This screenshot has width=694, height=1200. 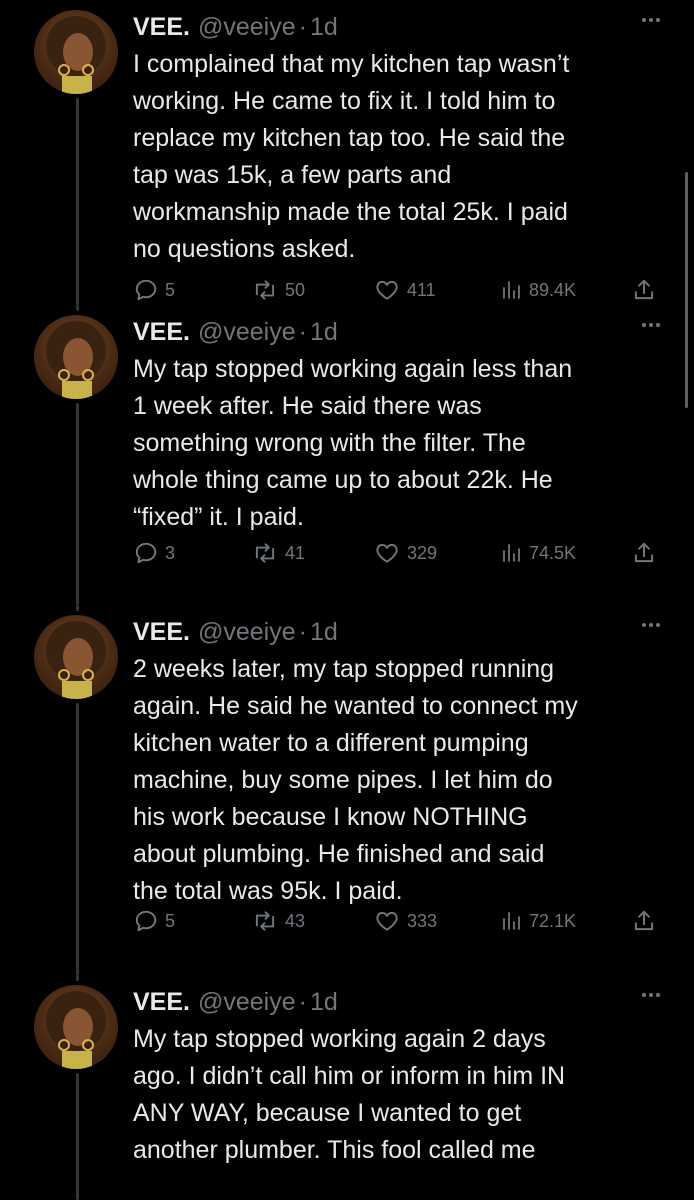 What do you see at coordinates (170, 552) in the screenshot?
I see `reply-count: 3` at bounding box center [170, 552].